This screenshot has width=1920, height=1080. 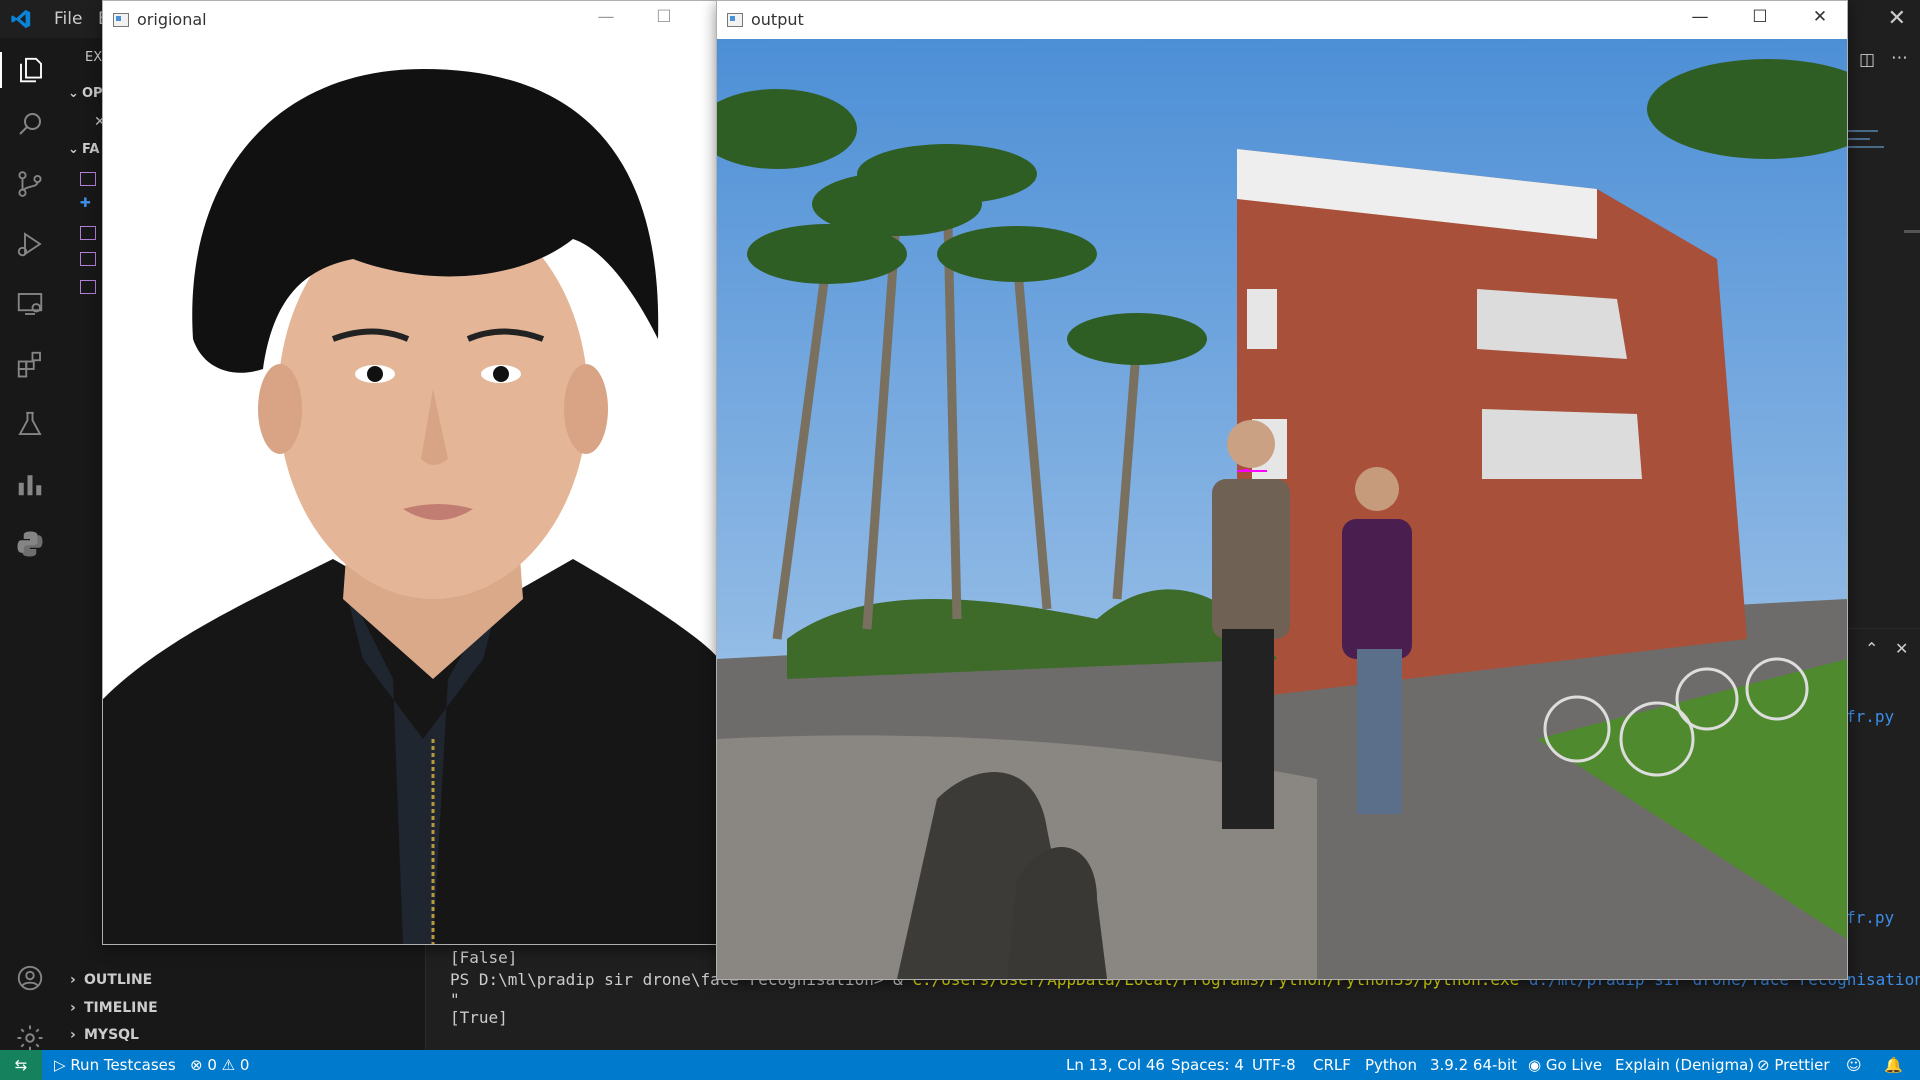 I want to click on explorer-title: EX, so click(x=94, y=57).